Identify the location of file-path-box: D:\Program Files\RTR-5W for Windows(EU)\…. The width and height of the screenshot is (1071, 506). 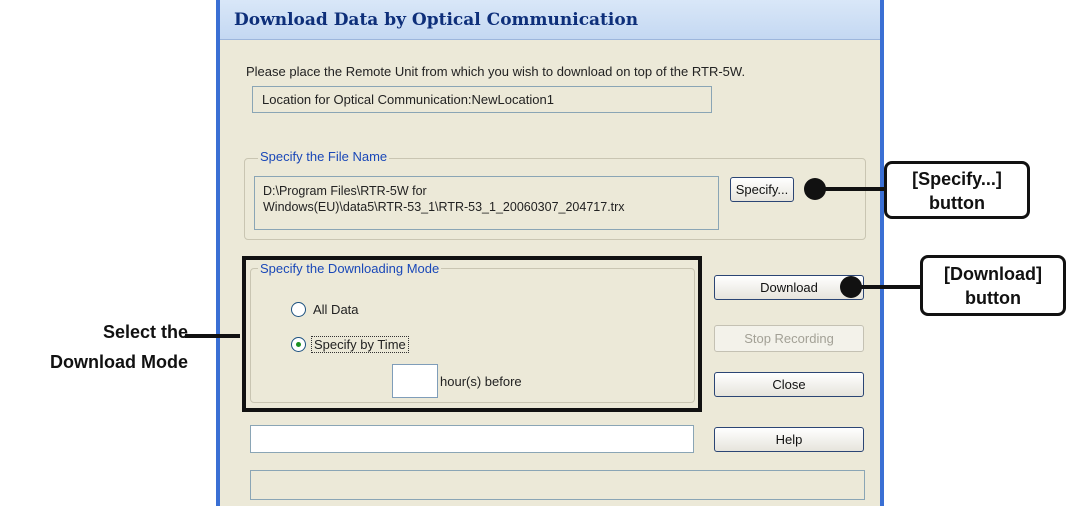
(486, 203).